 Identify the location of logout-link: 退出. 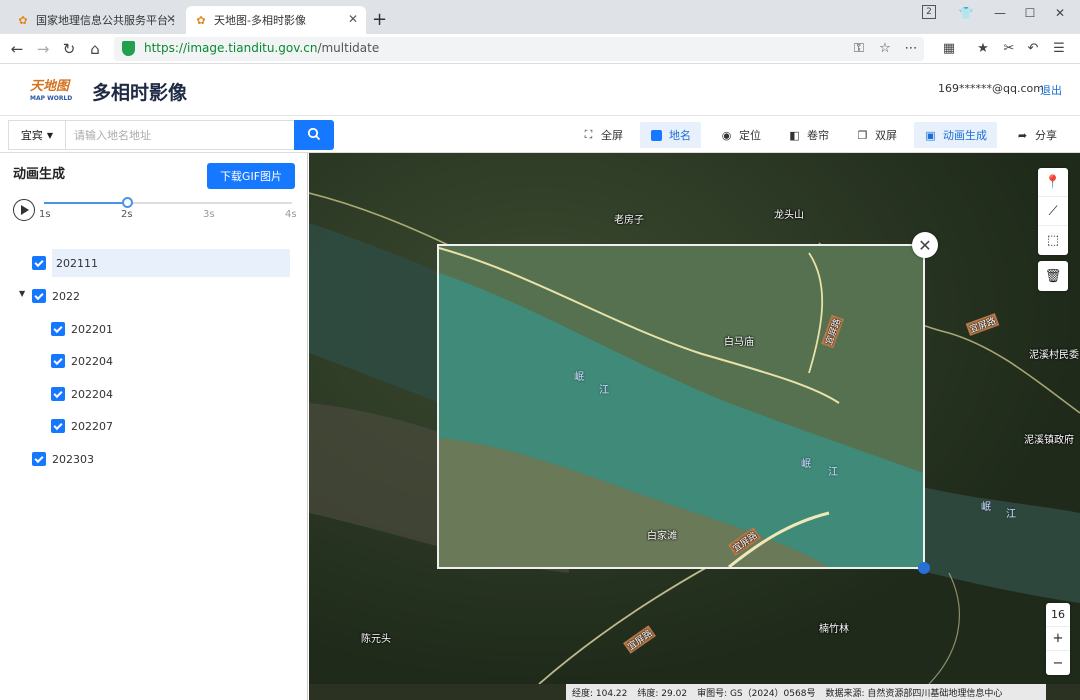
(1051, 90).